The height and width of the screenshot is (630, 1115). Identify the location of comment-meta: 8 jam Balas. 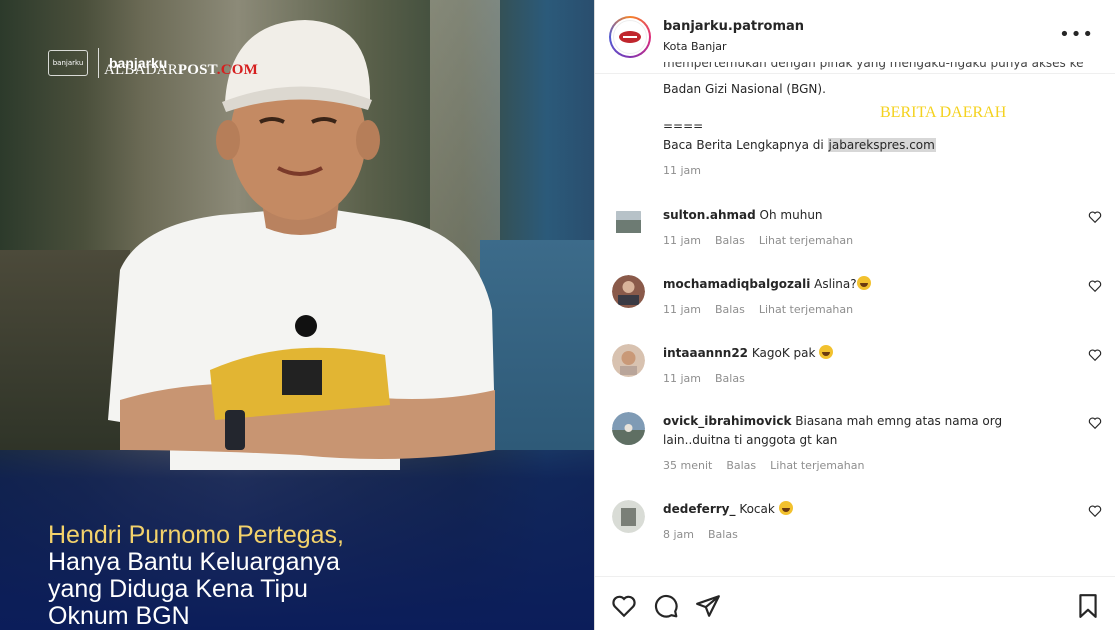
(863, 534).